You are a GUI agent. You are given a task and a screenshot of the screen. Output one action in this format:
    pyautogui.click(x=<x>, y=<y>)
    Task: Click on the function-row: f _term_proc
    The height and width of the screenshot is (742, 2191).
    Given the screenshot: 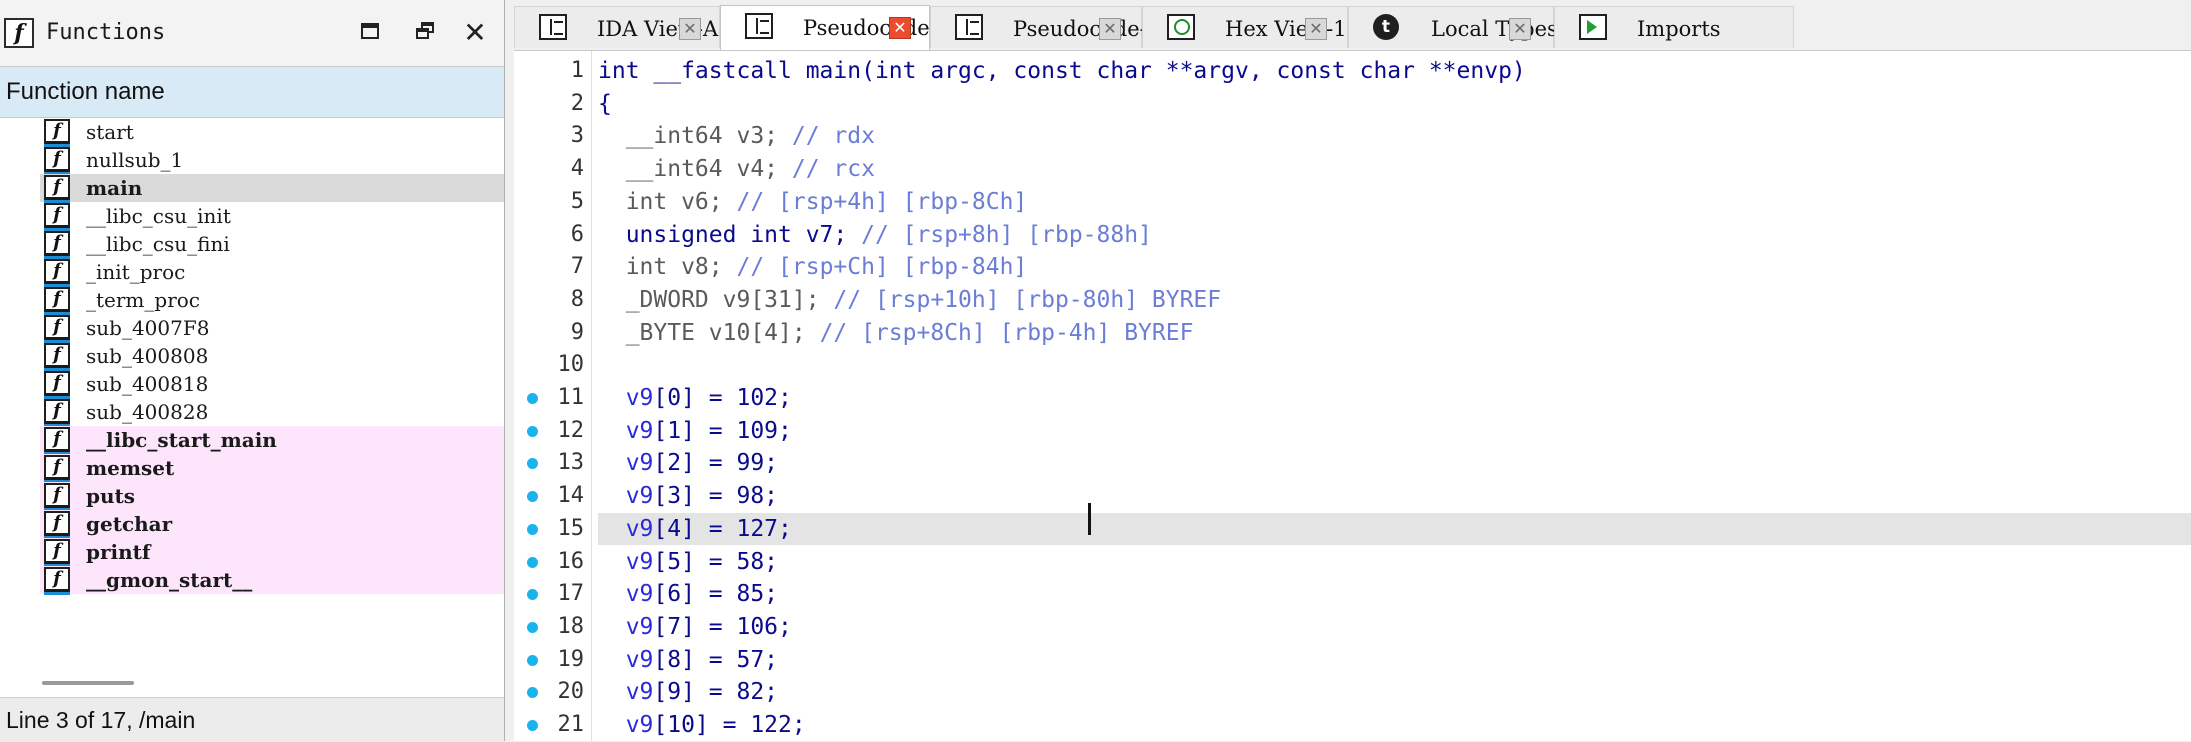 What is the action you would take?
    pyautogui.click(x=252, y=300)
    